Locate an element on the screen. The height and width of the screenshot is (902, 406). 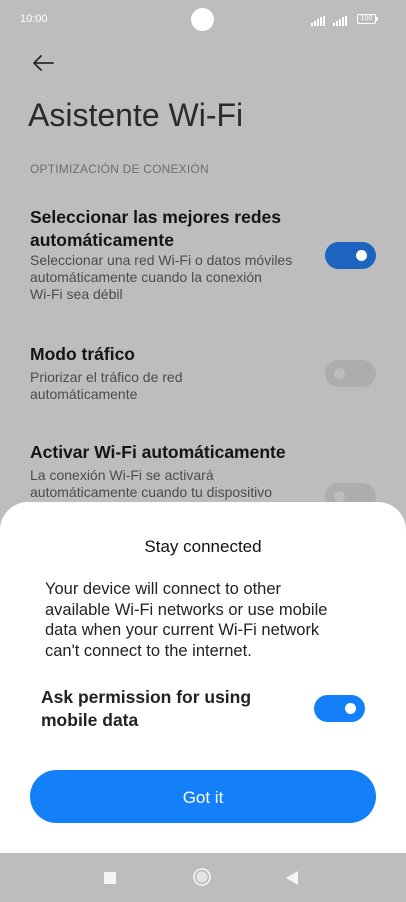
section-header: OPTIMIZACIÓN DE CONEXIÓN is located at coordinates (119, 169).